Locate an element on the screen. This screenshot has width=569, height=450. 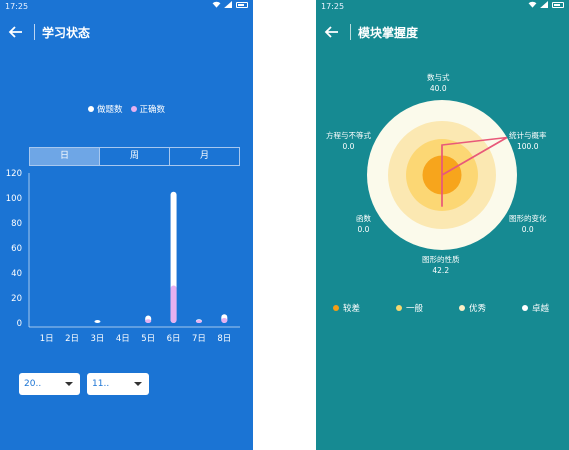
radar-label-geometry-properties: 图形的性质 42.2 is located at coordinates (441, 265).